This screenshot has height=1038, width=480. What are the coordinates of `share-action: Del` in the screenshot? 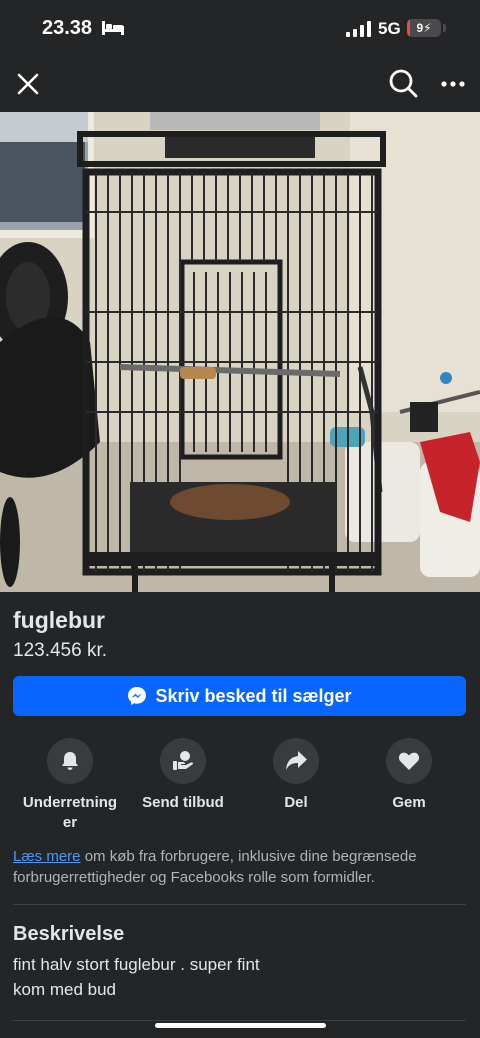 It's located at (296, 775).